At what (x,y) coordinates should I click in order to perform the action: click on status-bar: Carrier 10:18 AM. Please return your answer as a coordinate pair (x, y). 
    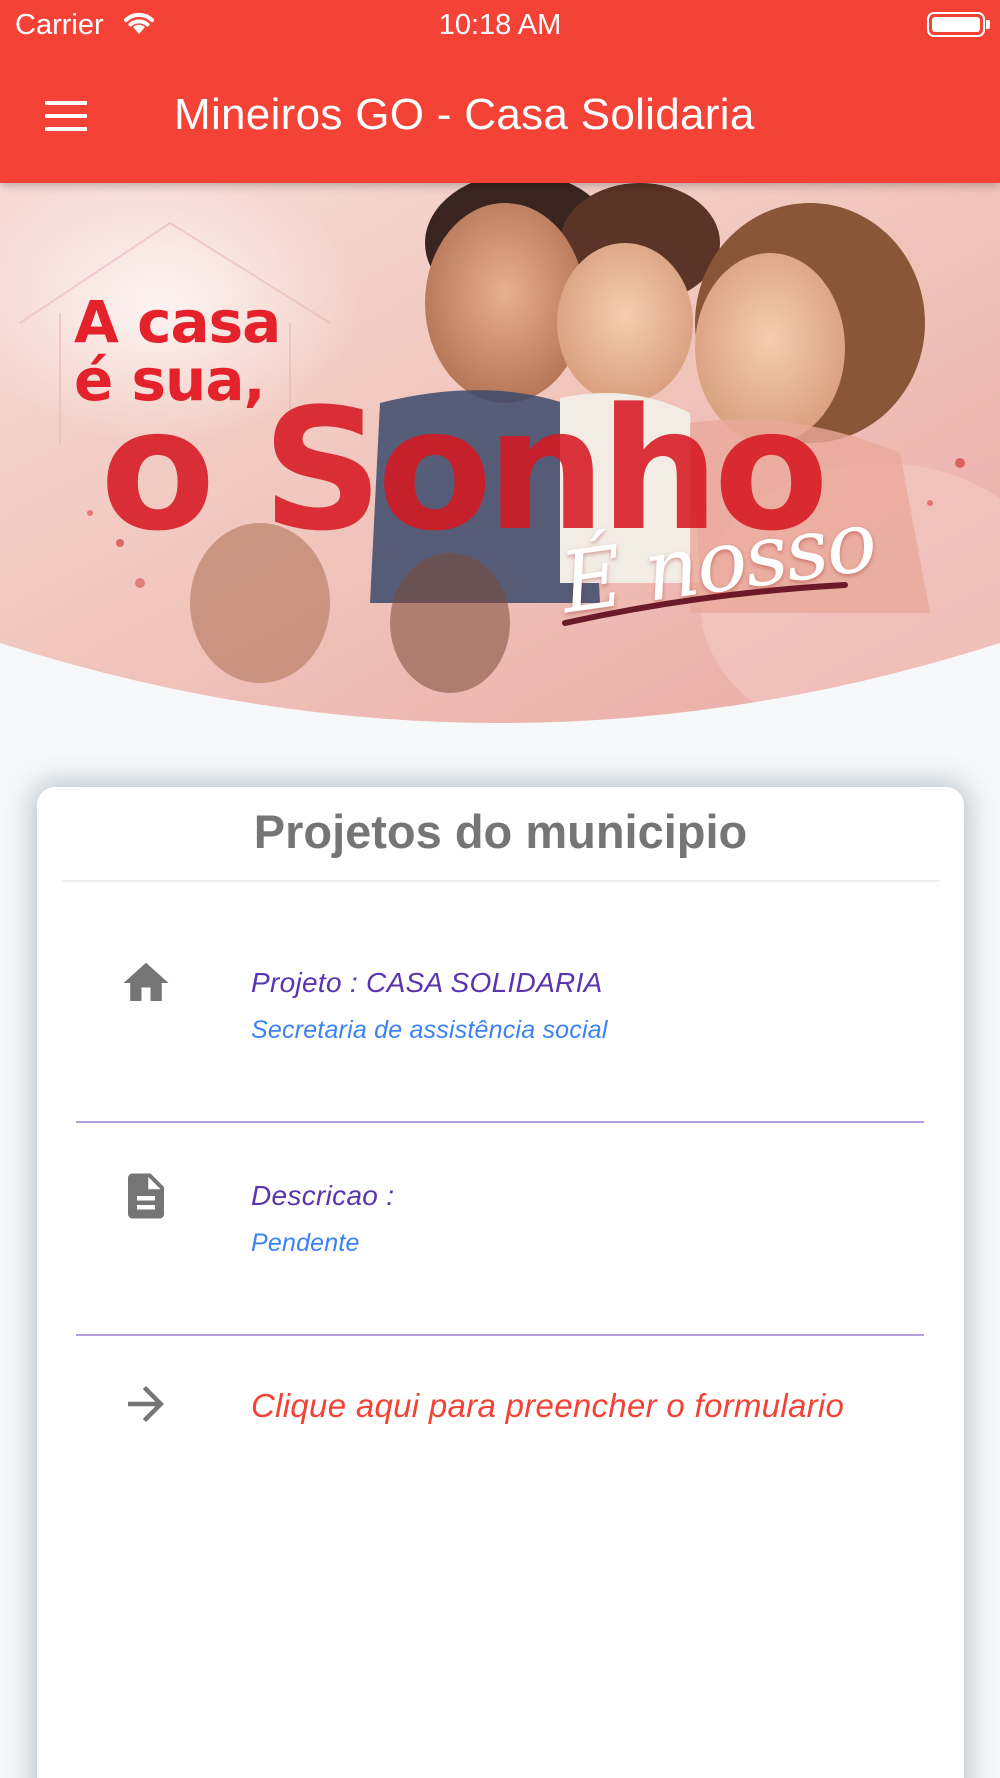
    Looking at the image, I should click on (500, 25).